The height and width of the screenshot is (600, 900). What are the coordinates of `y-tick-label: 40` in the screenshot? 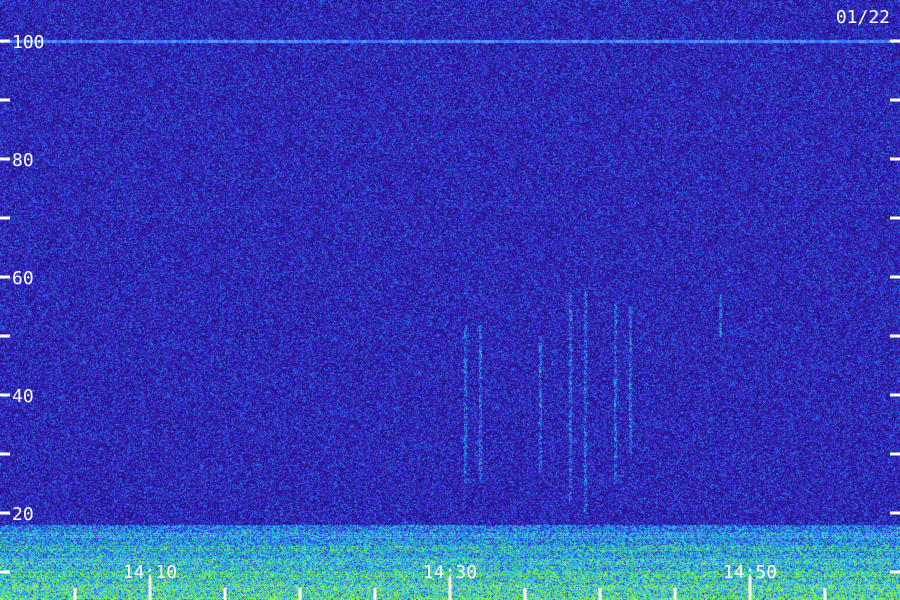 It's located at (23, 396).